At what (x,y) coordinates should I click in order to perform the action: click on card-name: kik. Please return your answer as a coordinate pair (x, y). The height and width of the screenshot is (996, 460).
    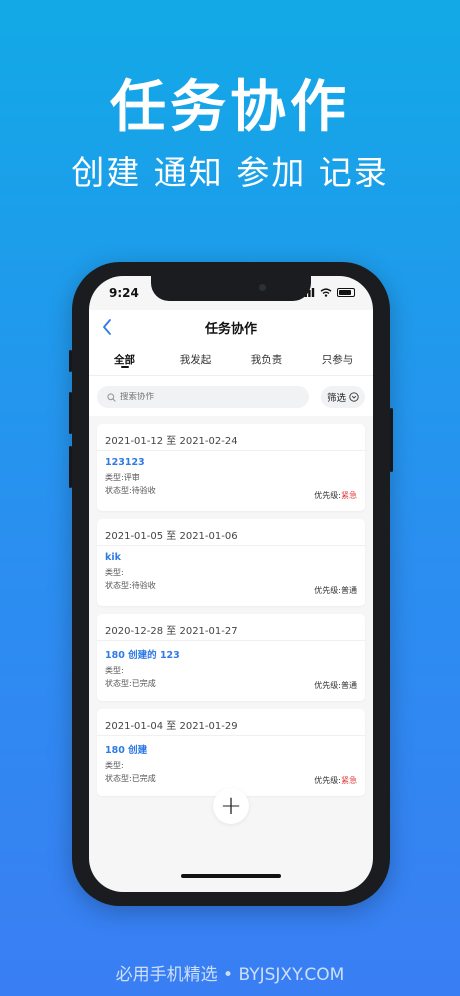
    Looking at the image, I should click on (231, 557).